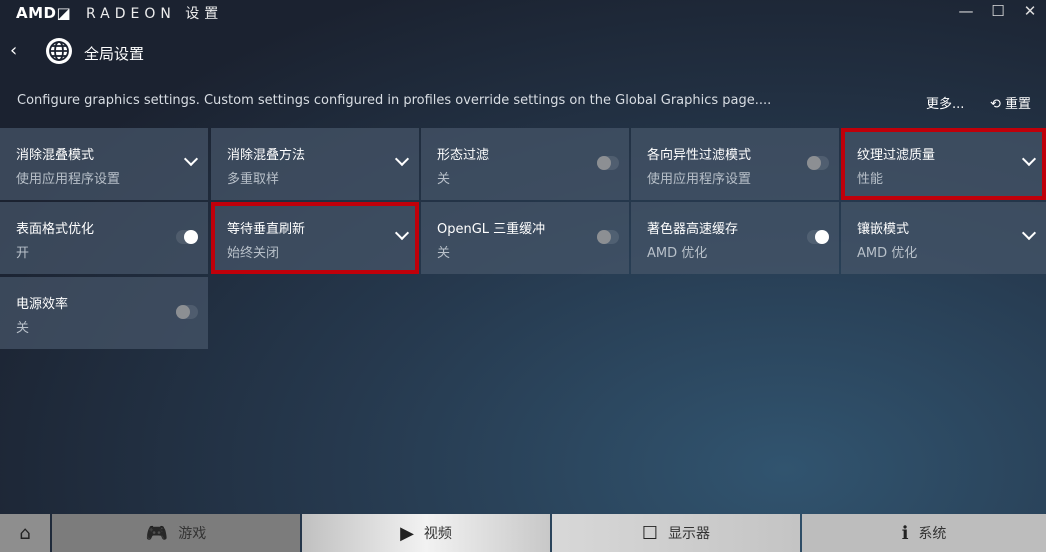  What do you see at coordinates (943, 238) in the screenshot?
I see `setting-tile: 镶嵌模式 AMD 优化` at bounding box center [943, 238].